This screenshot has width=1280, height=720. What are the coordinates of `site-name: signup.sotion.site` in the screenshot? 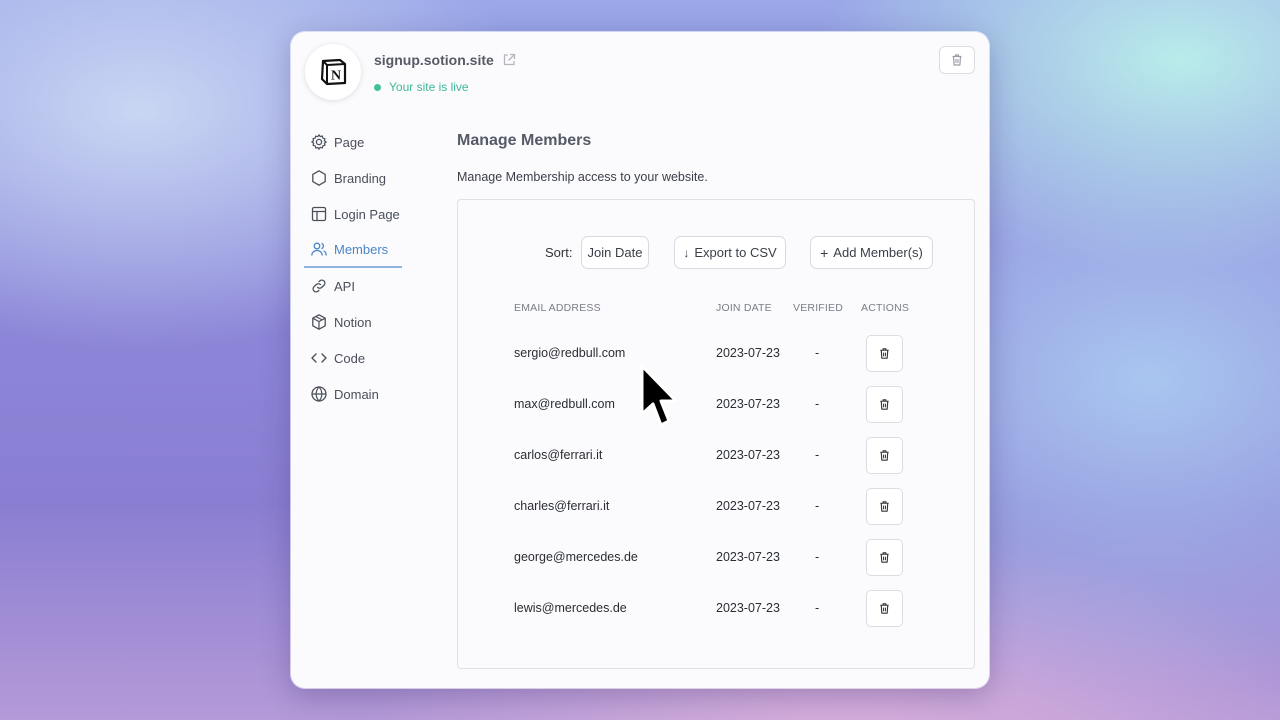 It's located at (445, 60).